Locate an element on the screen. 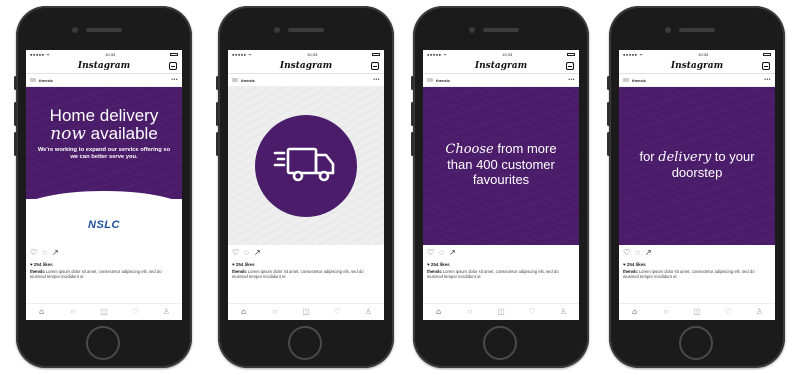 Image resolution: width=798 pixels, height=375 pixels. battery-icon is located at coordinates (766, 54).